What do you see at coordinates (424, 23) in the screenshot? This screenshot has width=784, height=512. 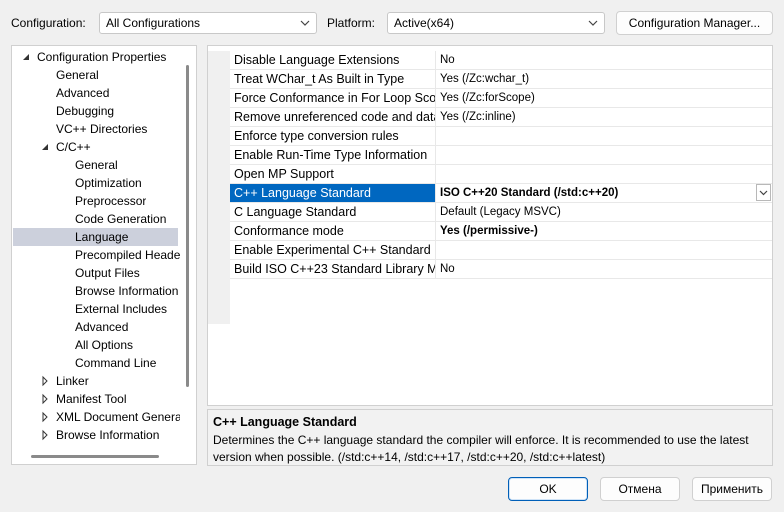 I see `platform-value: Active(x64)` at bounding box center [424, 23].